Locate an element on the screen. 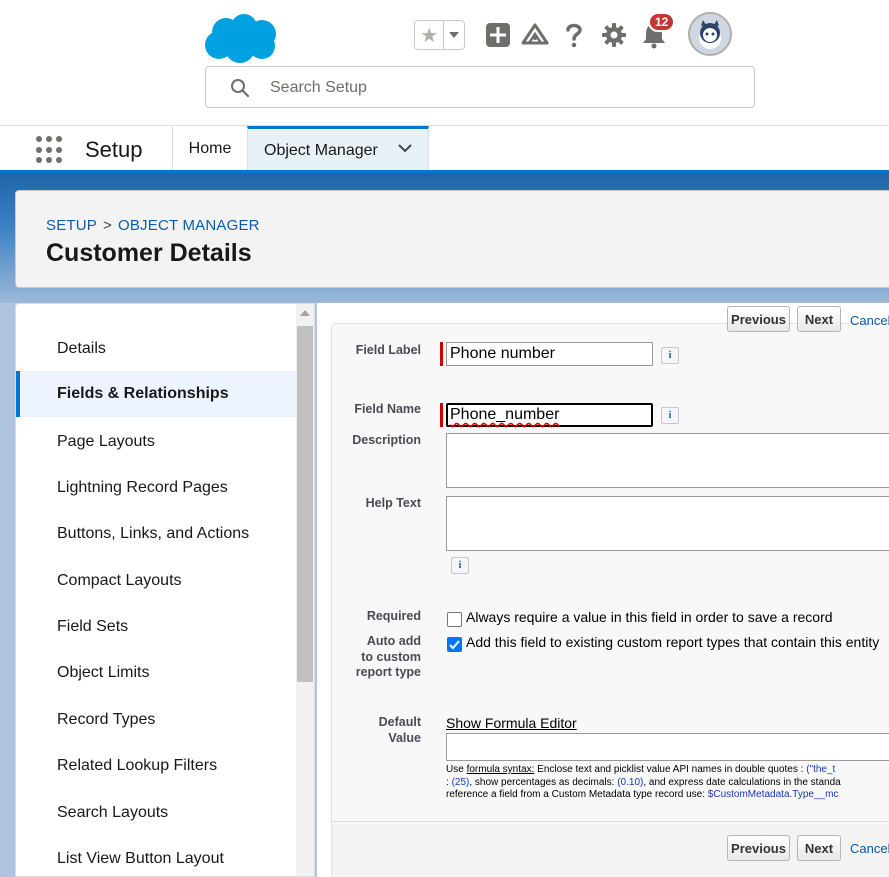  field-name-input: Phone_number is located at coordinates (549, 415).